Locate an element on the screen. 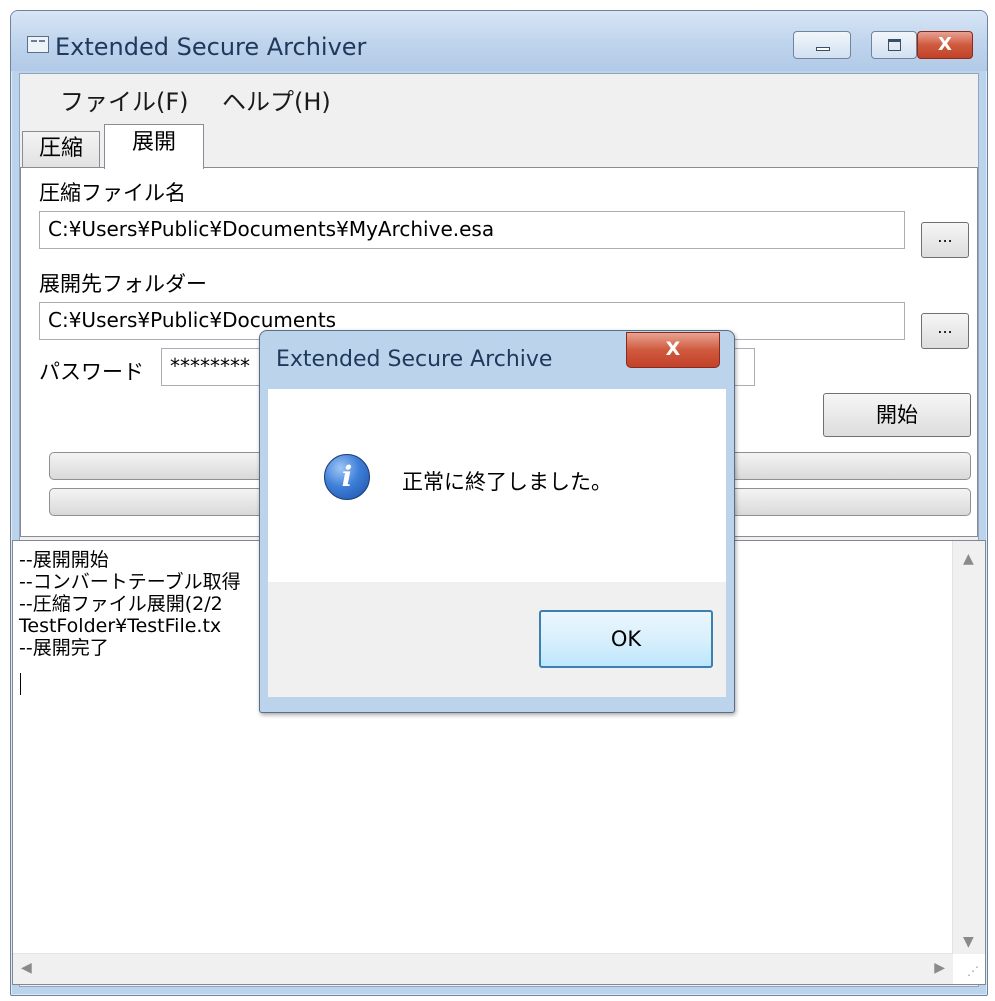  tab-compress: 圧縮 is located at coordinates (61, 149).